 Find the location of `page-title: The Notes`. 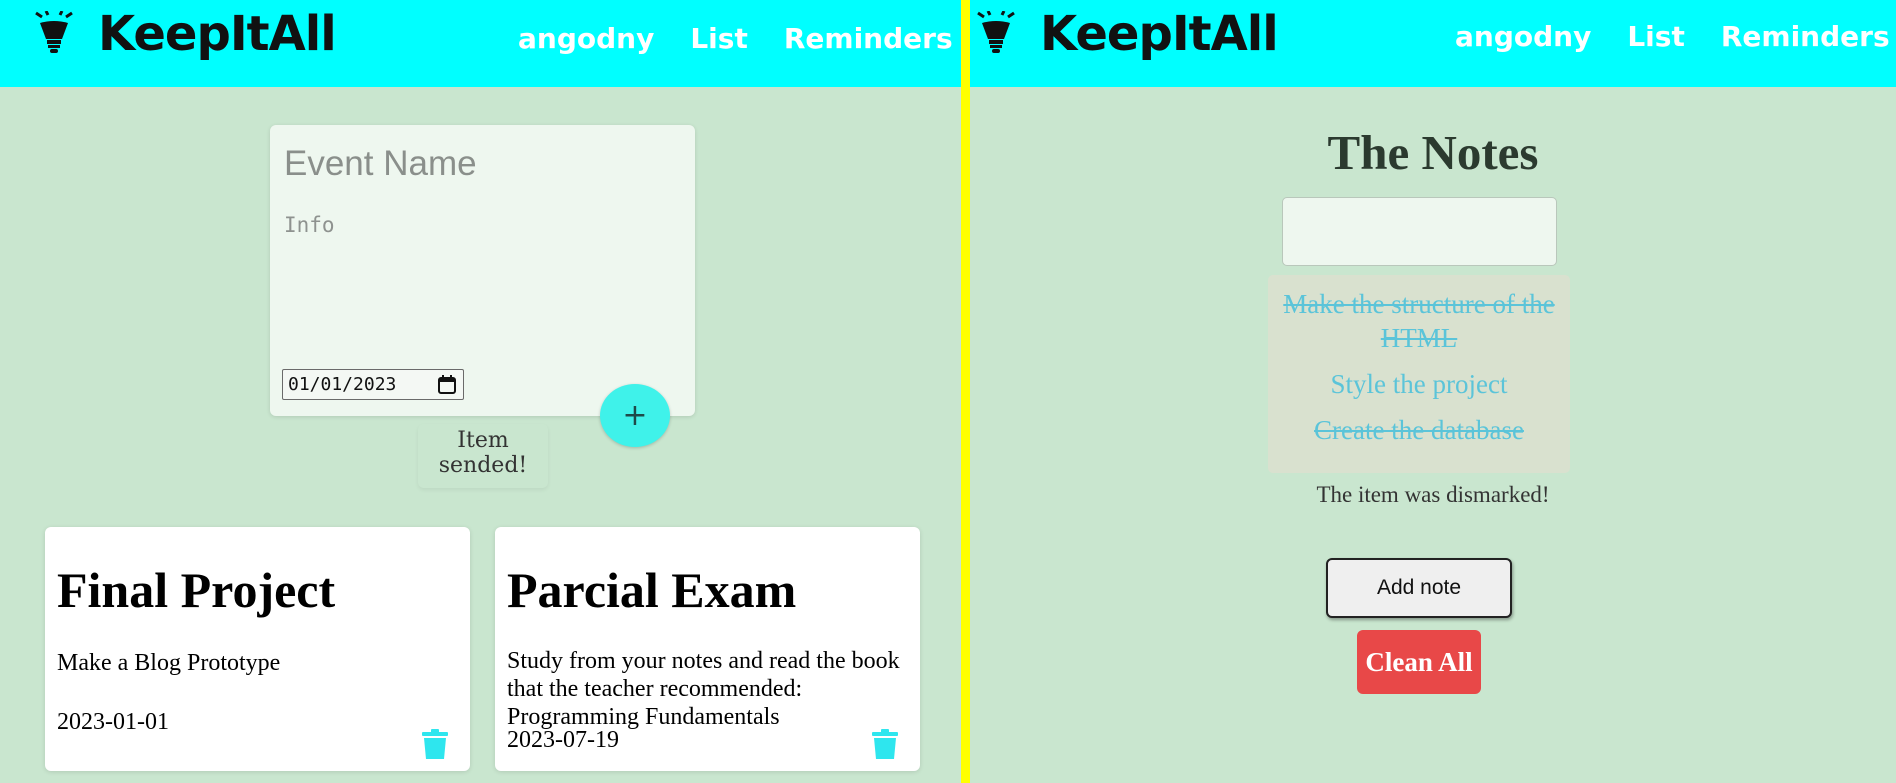

page-title: The Notes is located at coordinates (1433, 152).